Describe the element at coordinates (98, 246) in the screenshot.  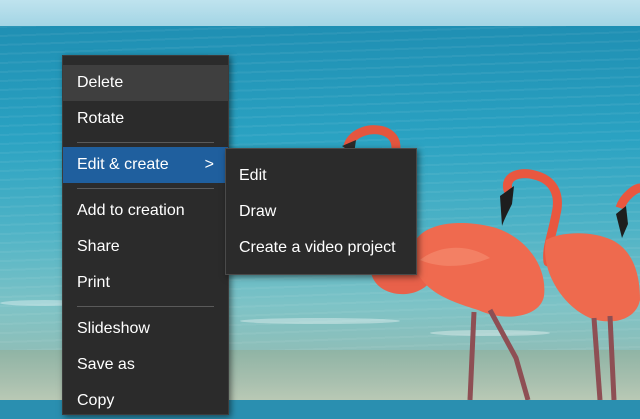
I see `menu-item-label: Share` at that location.